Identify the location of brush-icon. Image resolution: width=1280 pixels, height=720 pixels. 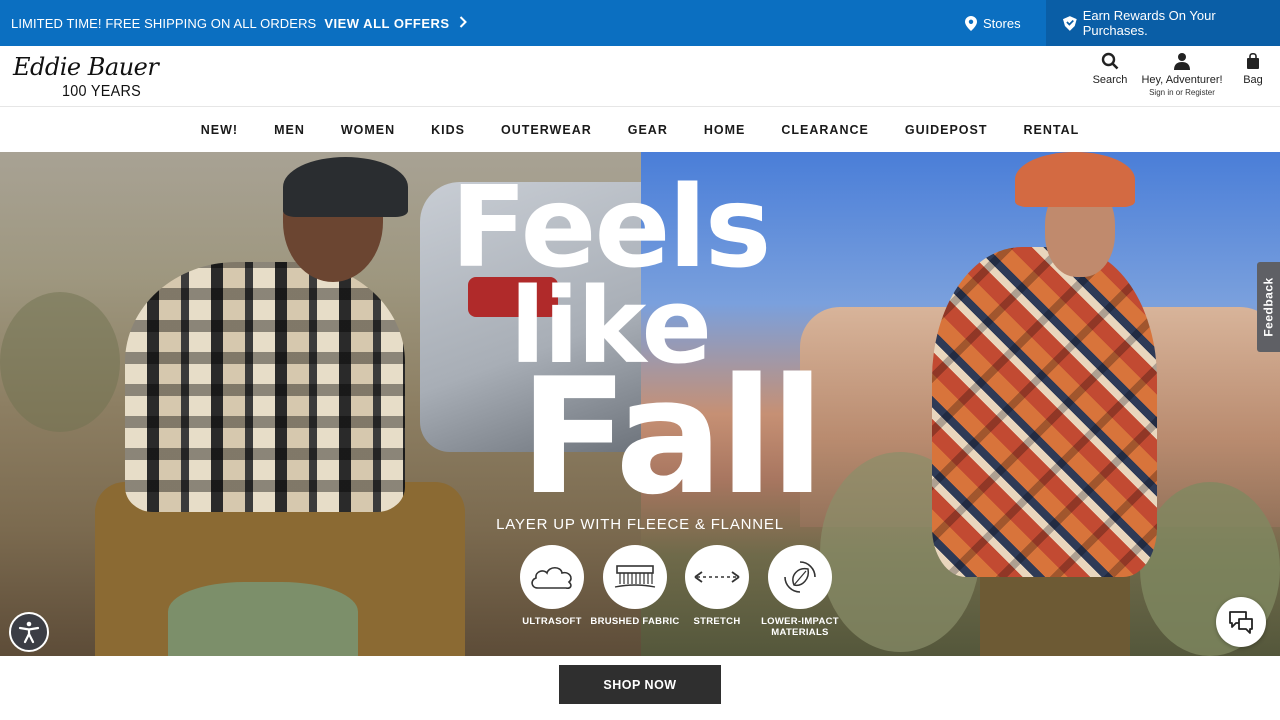
(635, 577).